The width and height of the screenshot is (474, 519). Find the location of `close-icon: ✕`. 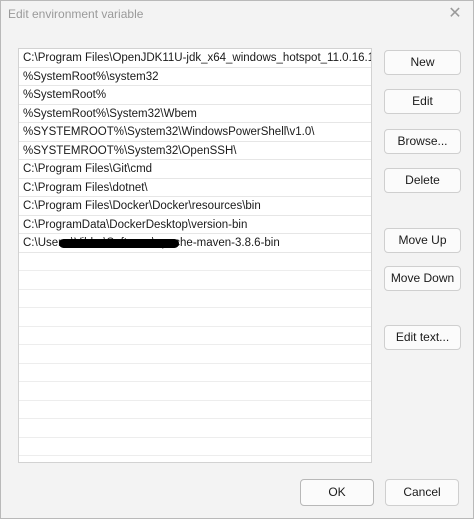

close-icon: ✕ is located at coordinates (455, 14).